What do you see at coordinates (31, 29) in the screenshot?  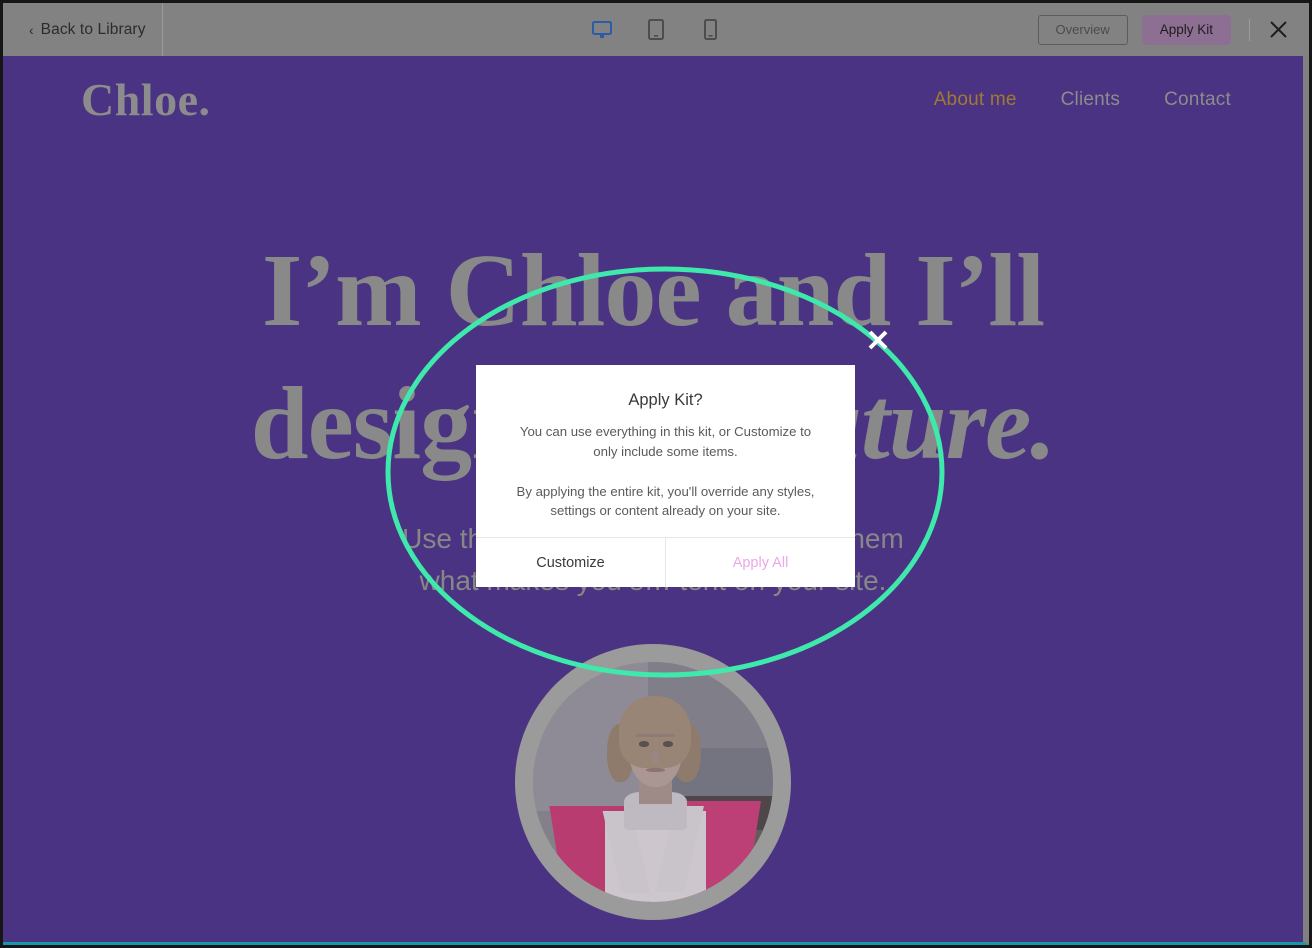 I see `chevron-left-icon: ‹` at bounding box center [31, 29].